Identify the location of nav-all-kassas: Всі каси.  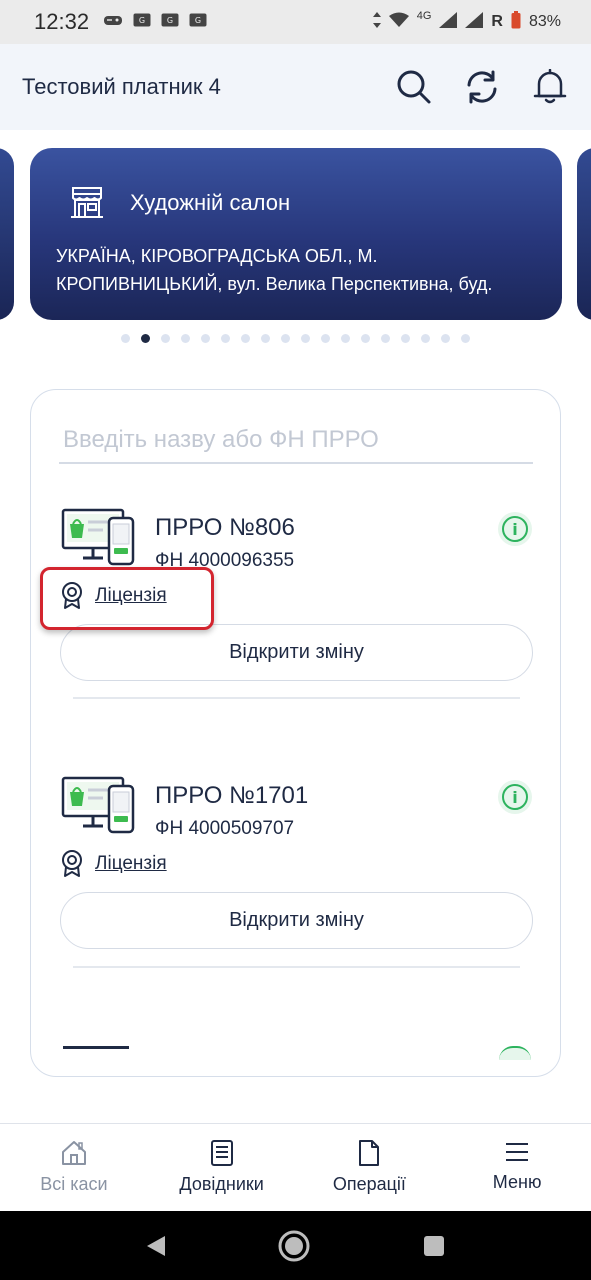
(74, 1167).